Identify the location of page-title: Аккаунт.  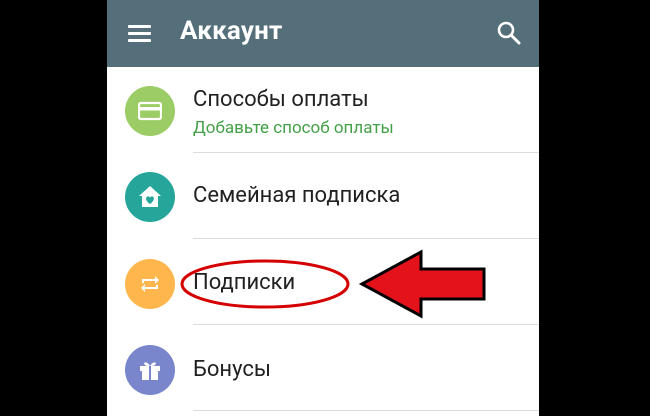
(231, 31).